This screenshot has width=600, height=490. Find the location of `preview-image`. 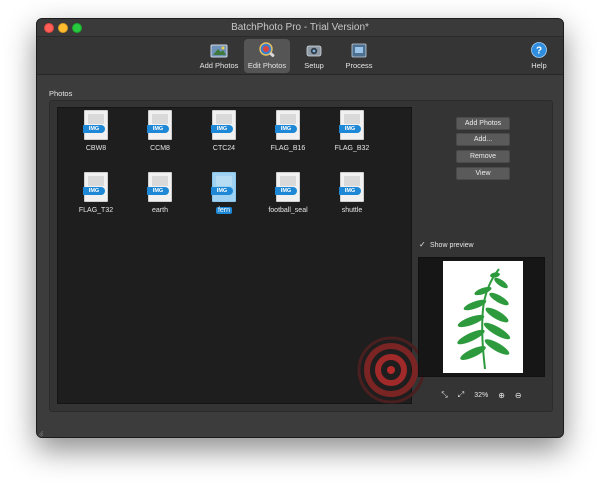

preview-image is located at coordinates (483, 317).